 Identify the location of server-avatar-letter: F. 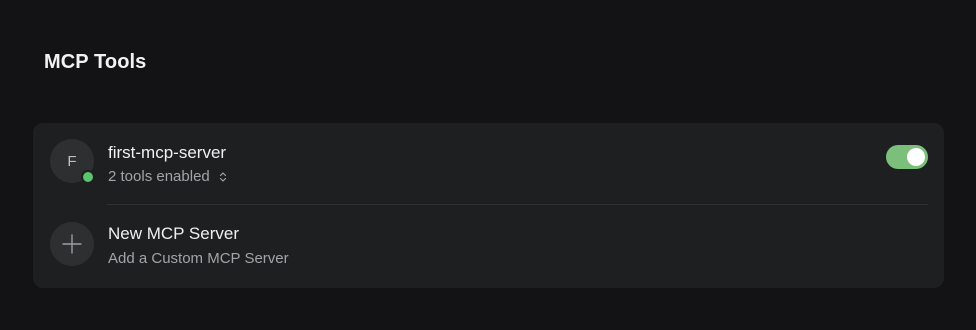
(72, 161).